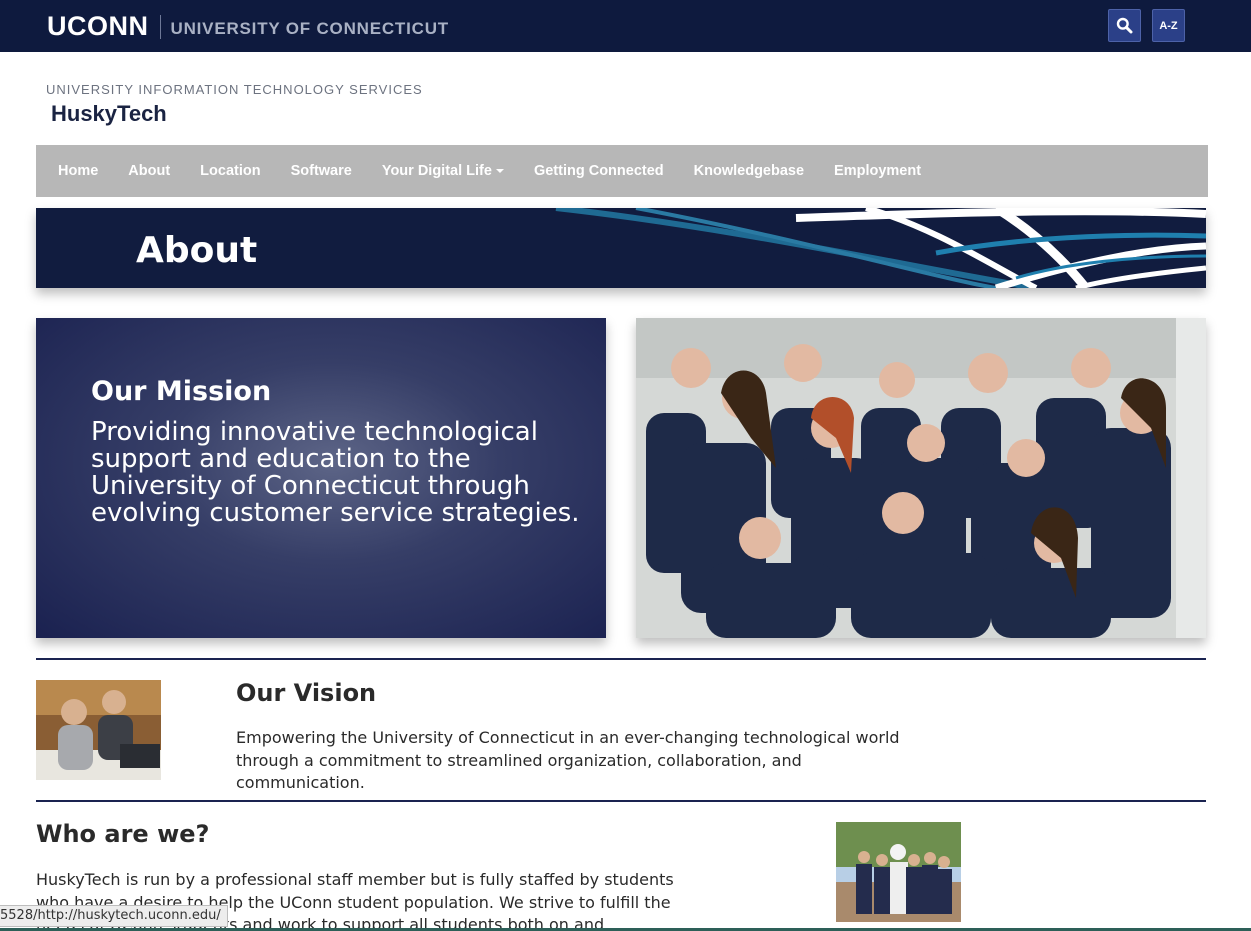 This screenshot has height=931, width=1251. Describe the element at coordinates (749, 171) in the screenshot. I see `nav-item-knowledgebase: Knowledgebase` at that location.